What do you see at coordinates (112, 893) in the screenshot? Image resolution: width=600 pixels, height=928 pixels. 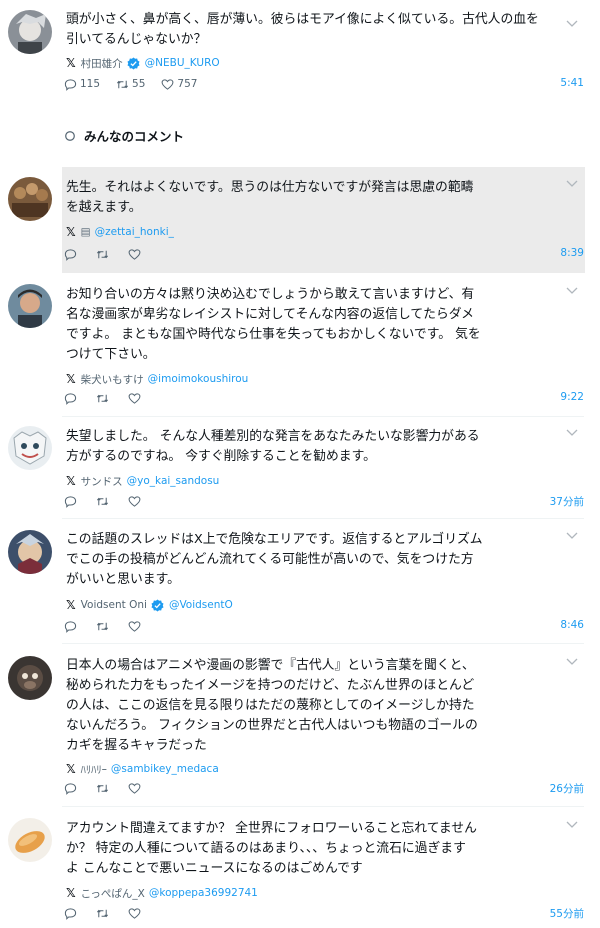 I see `author-name: こっぺぱん_X` at bounding box center [112, 893].